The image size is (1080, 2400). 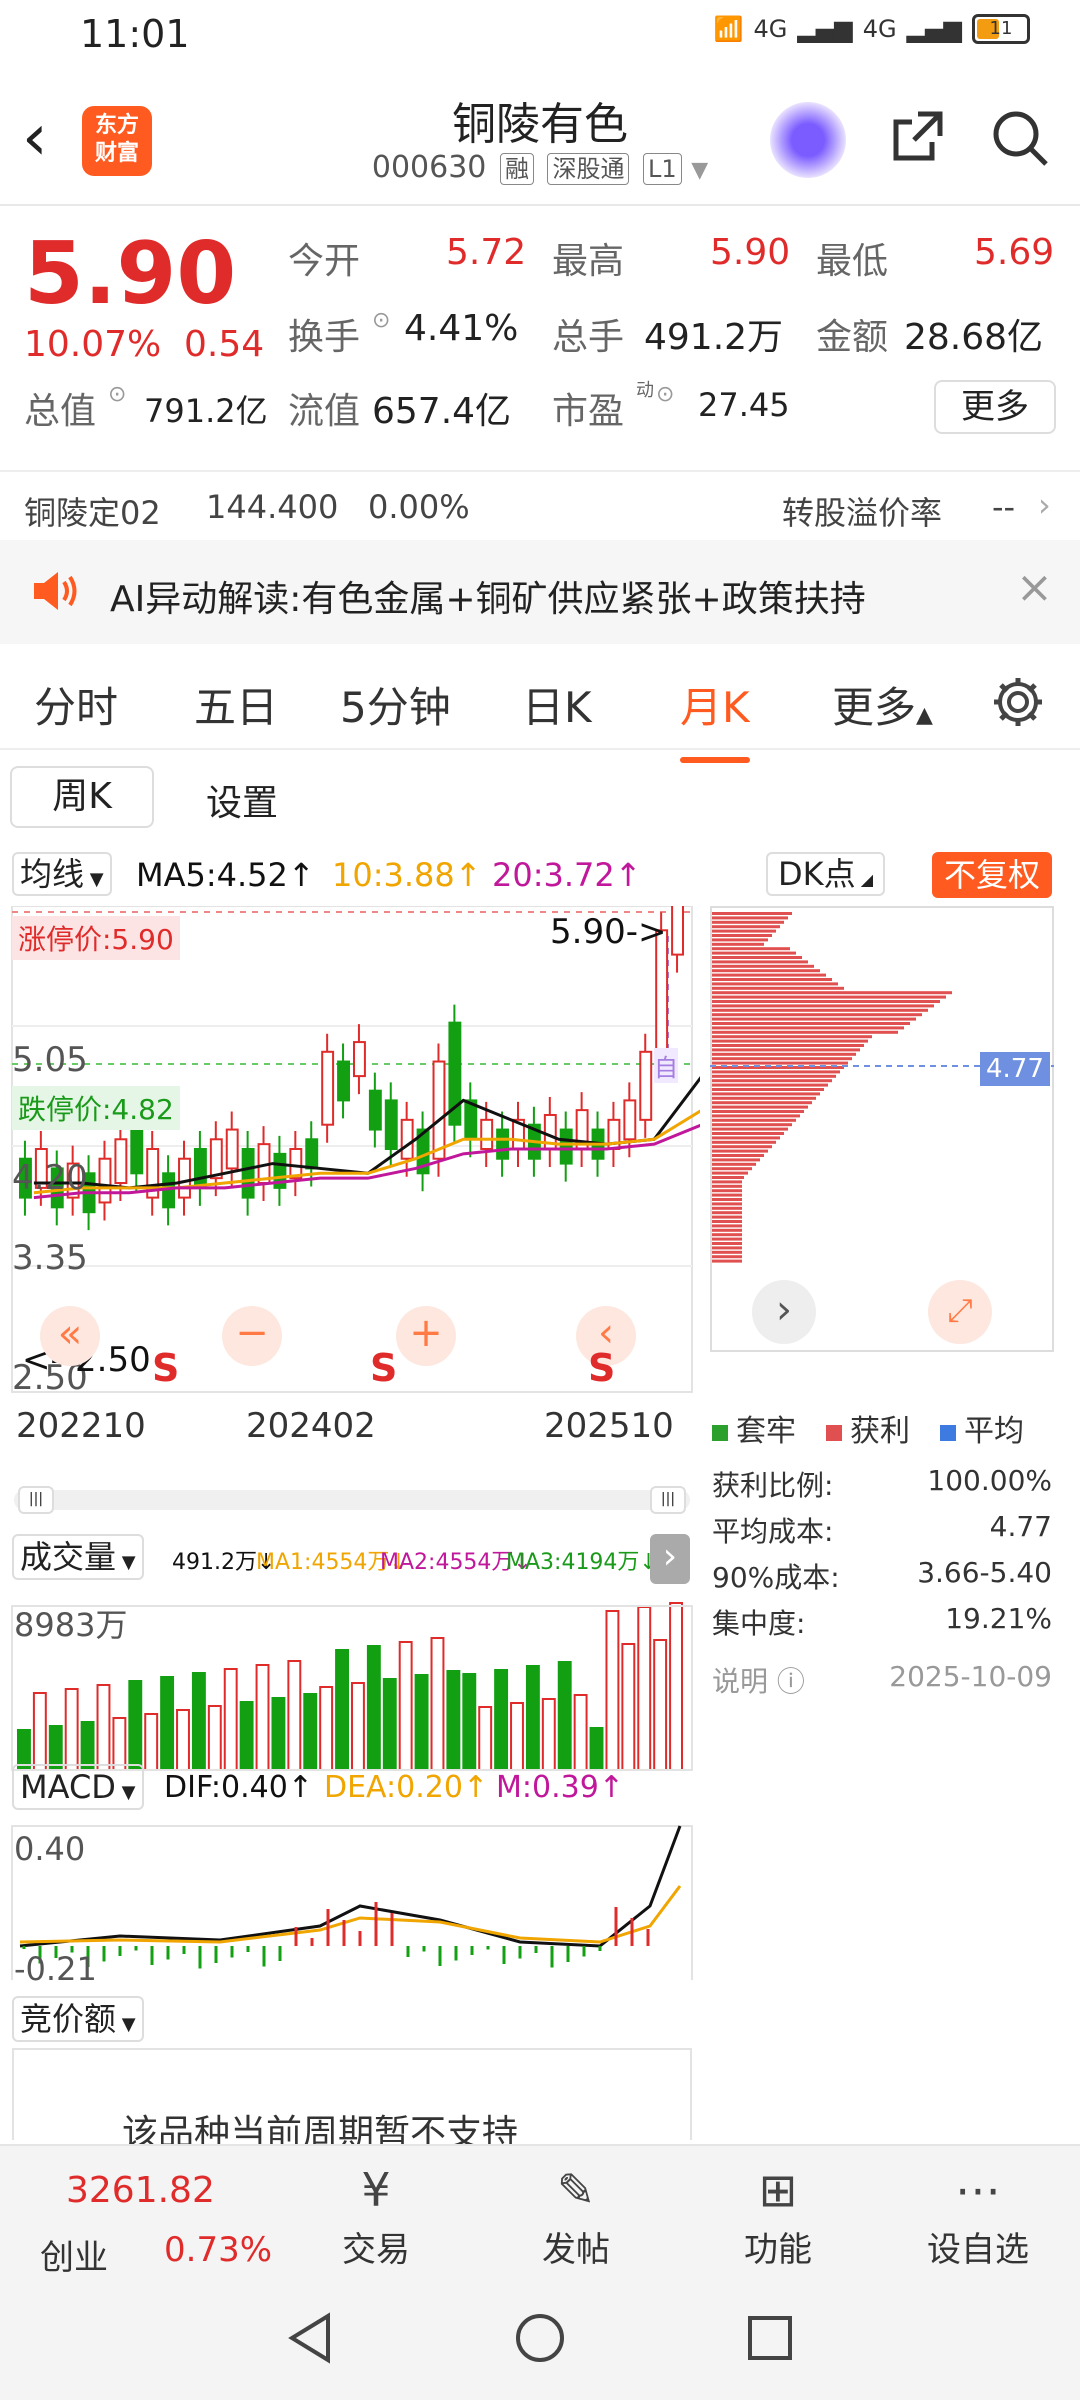 I want to click on nav-functions: ⊞ 功能, so click(x=778, y=2214).